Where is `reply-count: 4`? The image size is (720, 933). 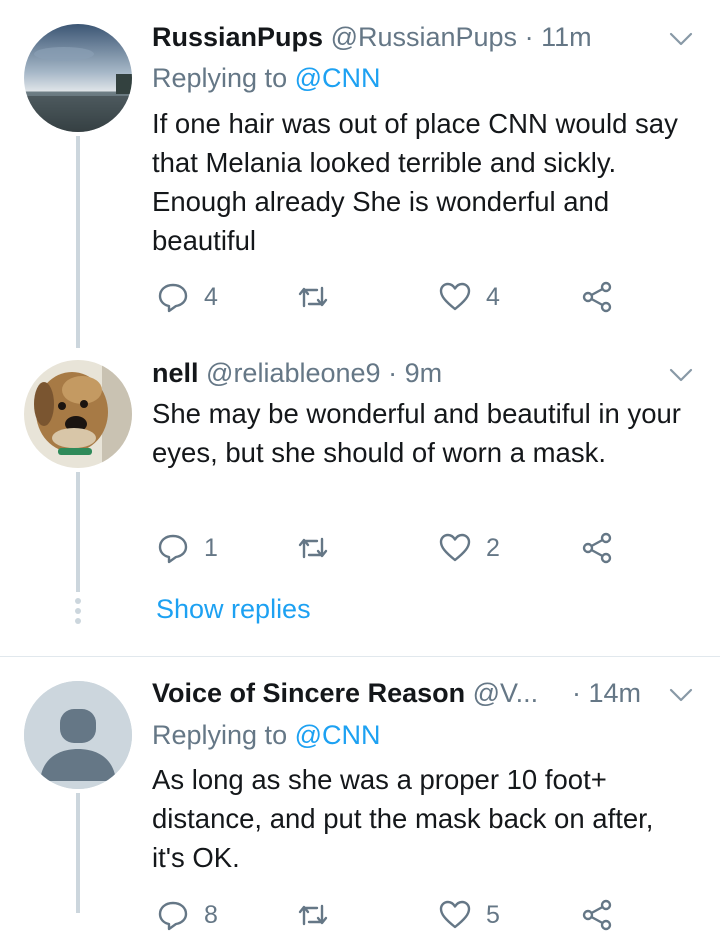
reply-count: 4 is located at coordinates (211, 296).